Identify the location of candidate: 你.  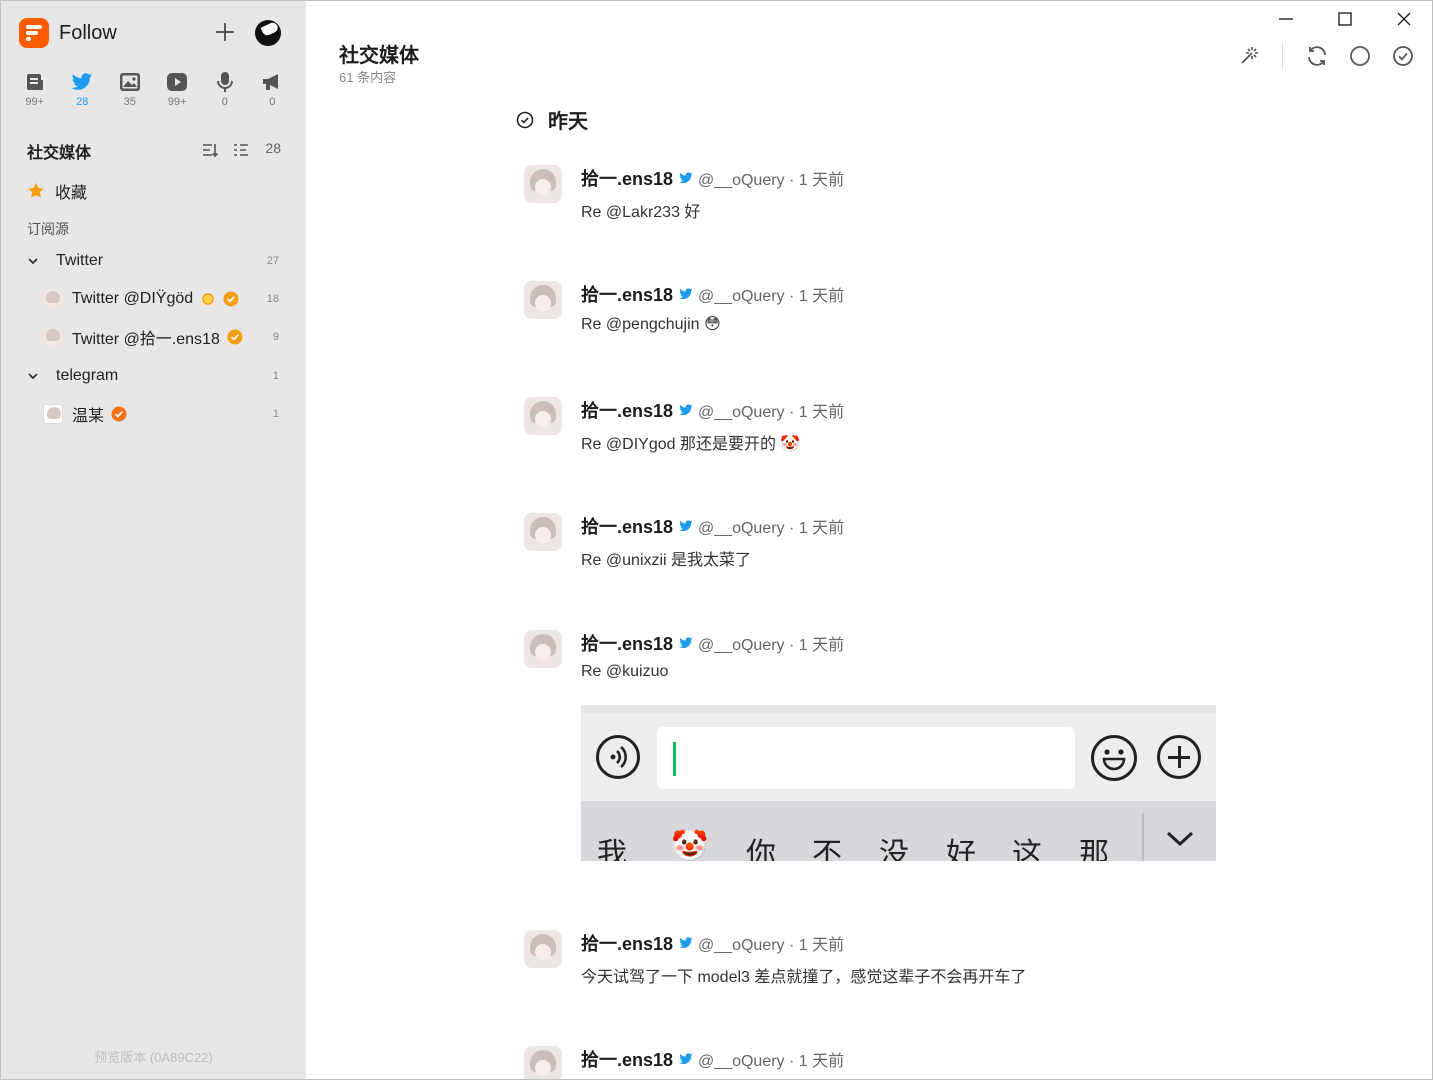
(761, 849).